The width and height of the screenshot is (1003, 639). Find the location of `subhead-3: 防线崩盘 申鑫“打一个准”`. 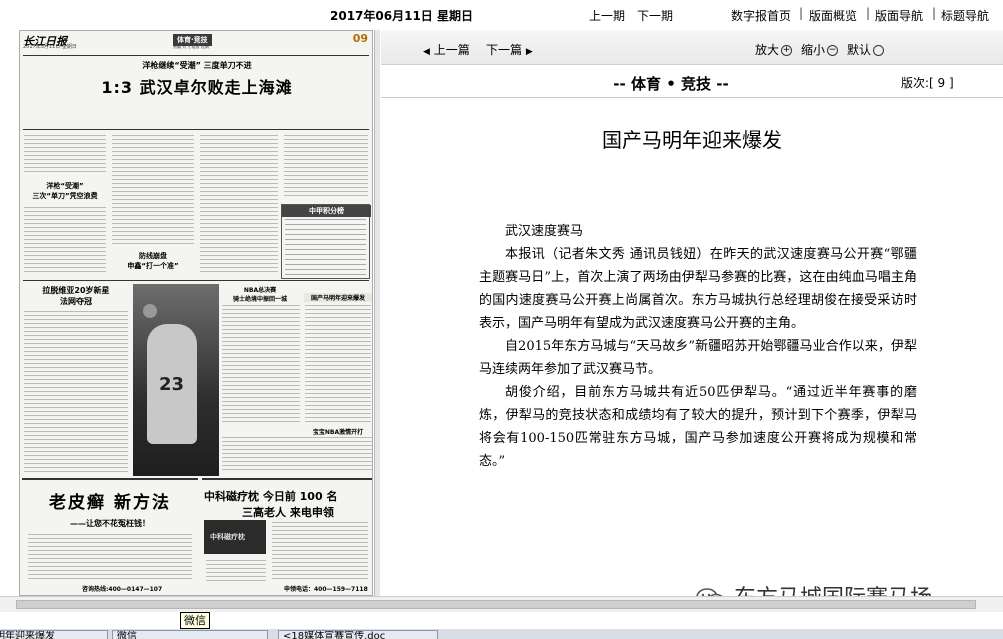

subhead-3: 防线崩盘 申鑫“打一个准” is located at coordinates (153, 261).